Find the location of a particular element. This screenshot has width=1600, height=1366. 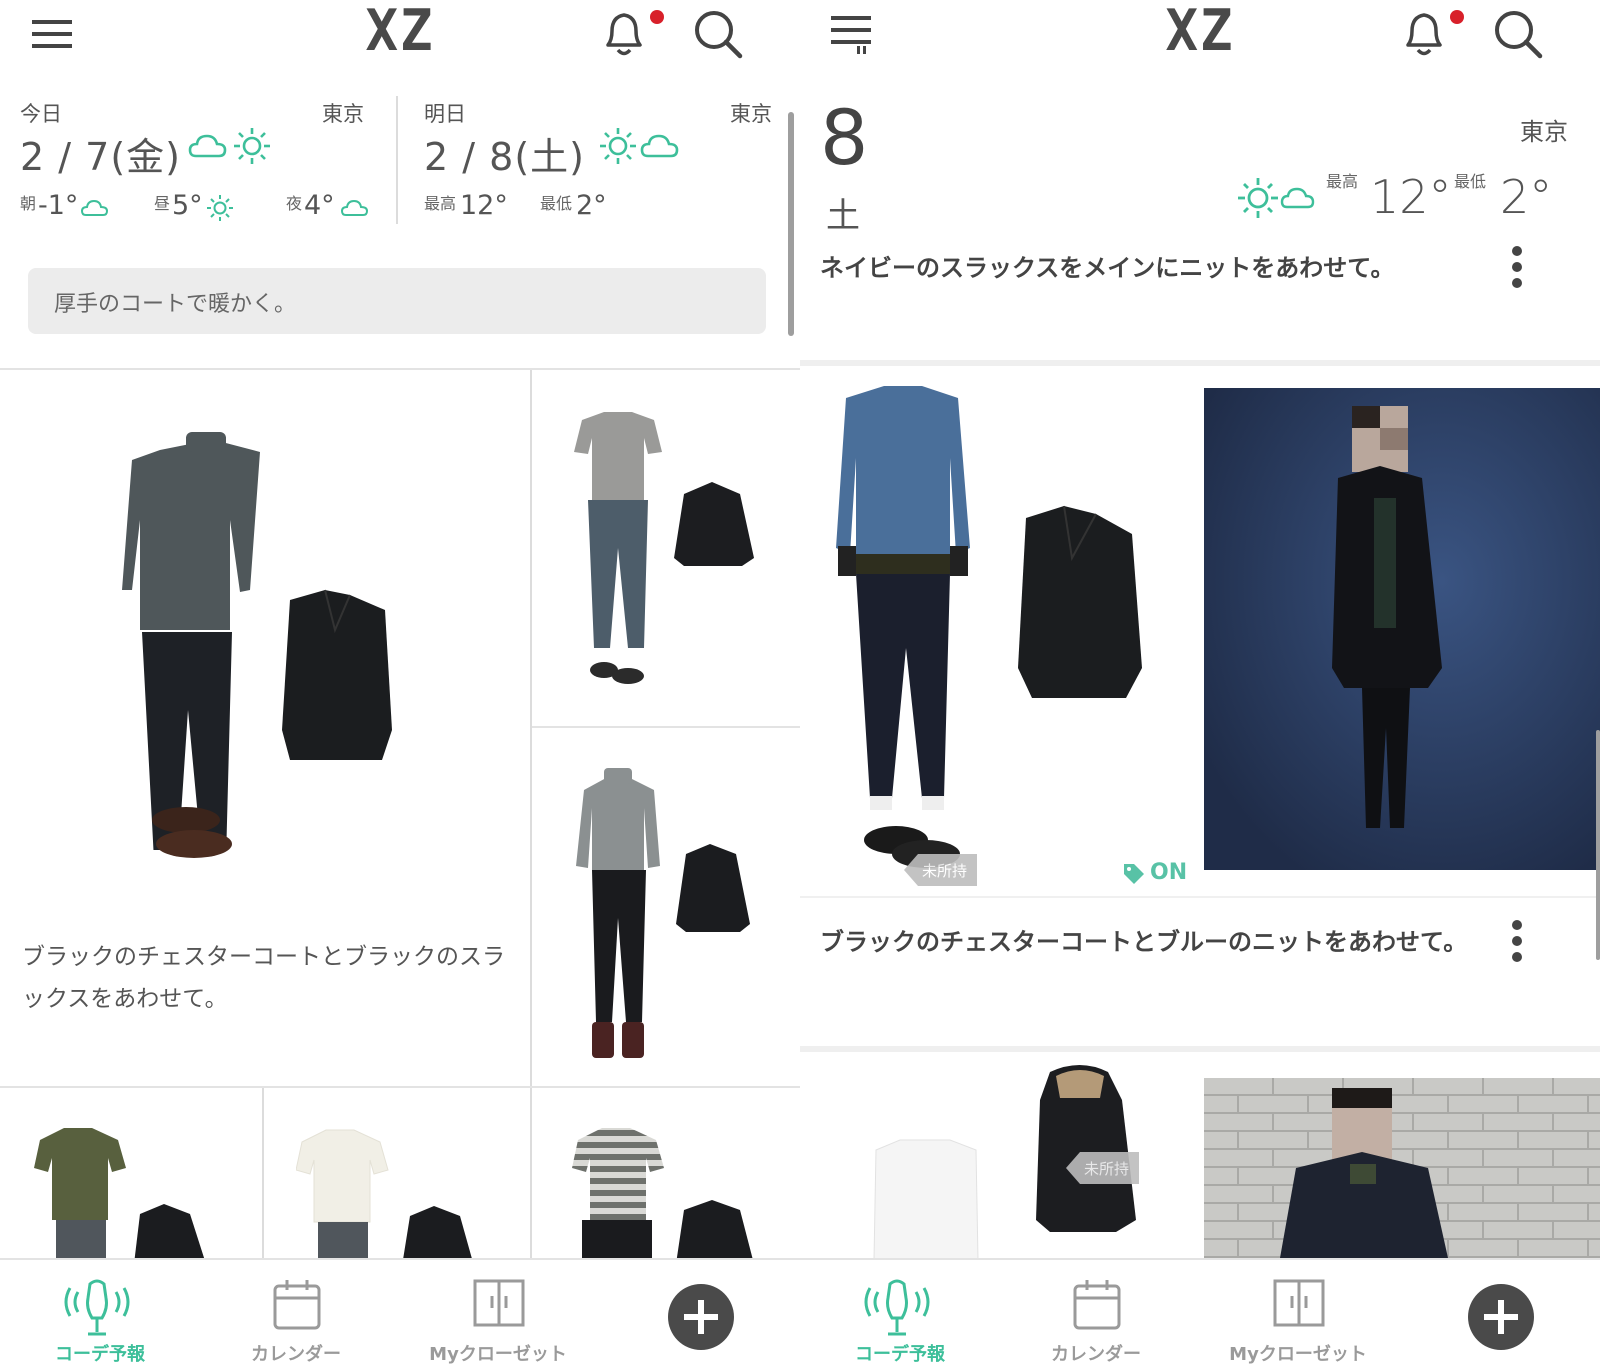

nav-label-forecast: コーデ予報 is located at coordinates (900, 1354).